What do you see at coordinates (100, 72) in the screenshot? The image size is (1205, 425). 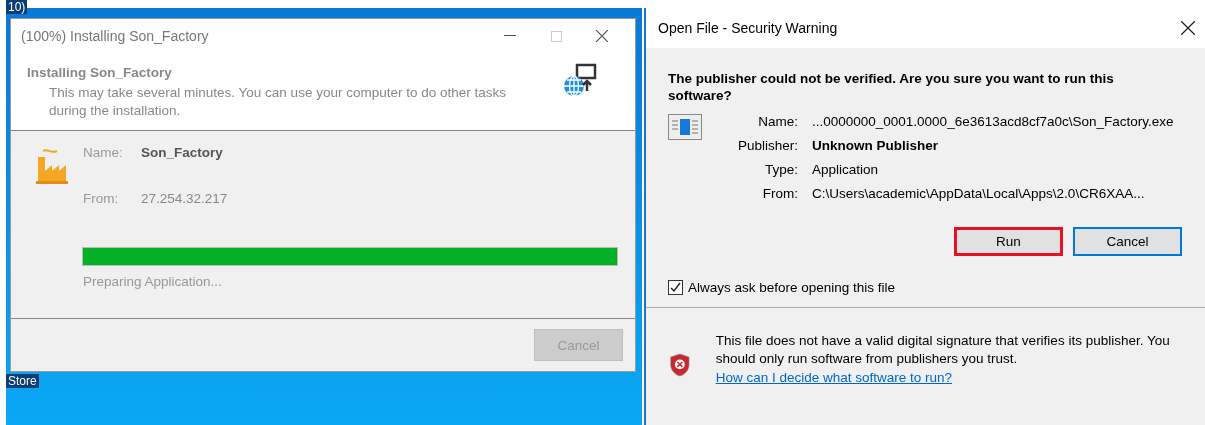 I see `install-heading: Installing Son_Factory` at bounding box center [100, 72].